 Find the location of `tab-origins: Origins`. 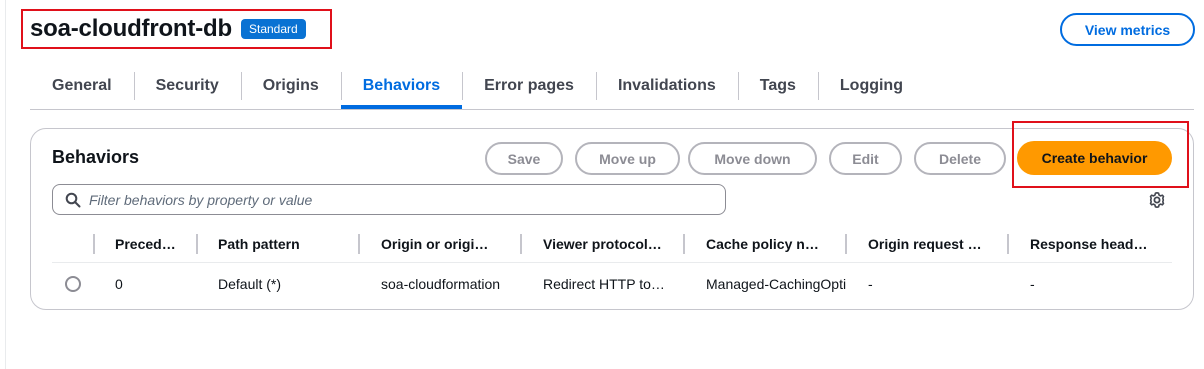

tab-origins: Origins is located at coordinates (290, 86).